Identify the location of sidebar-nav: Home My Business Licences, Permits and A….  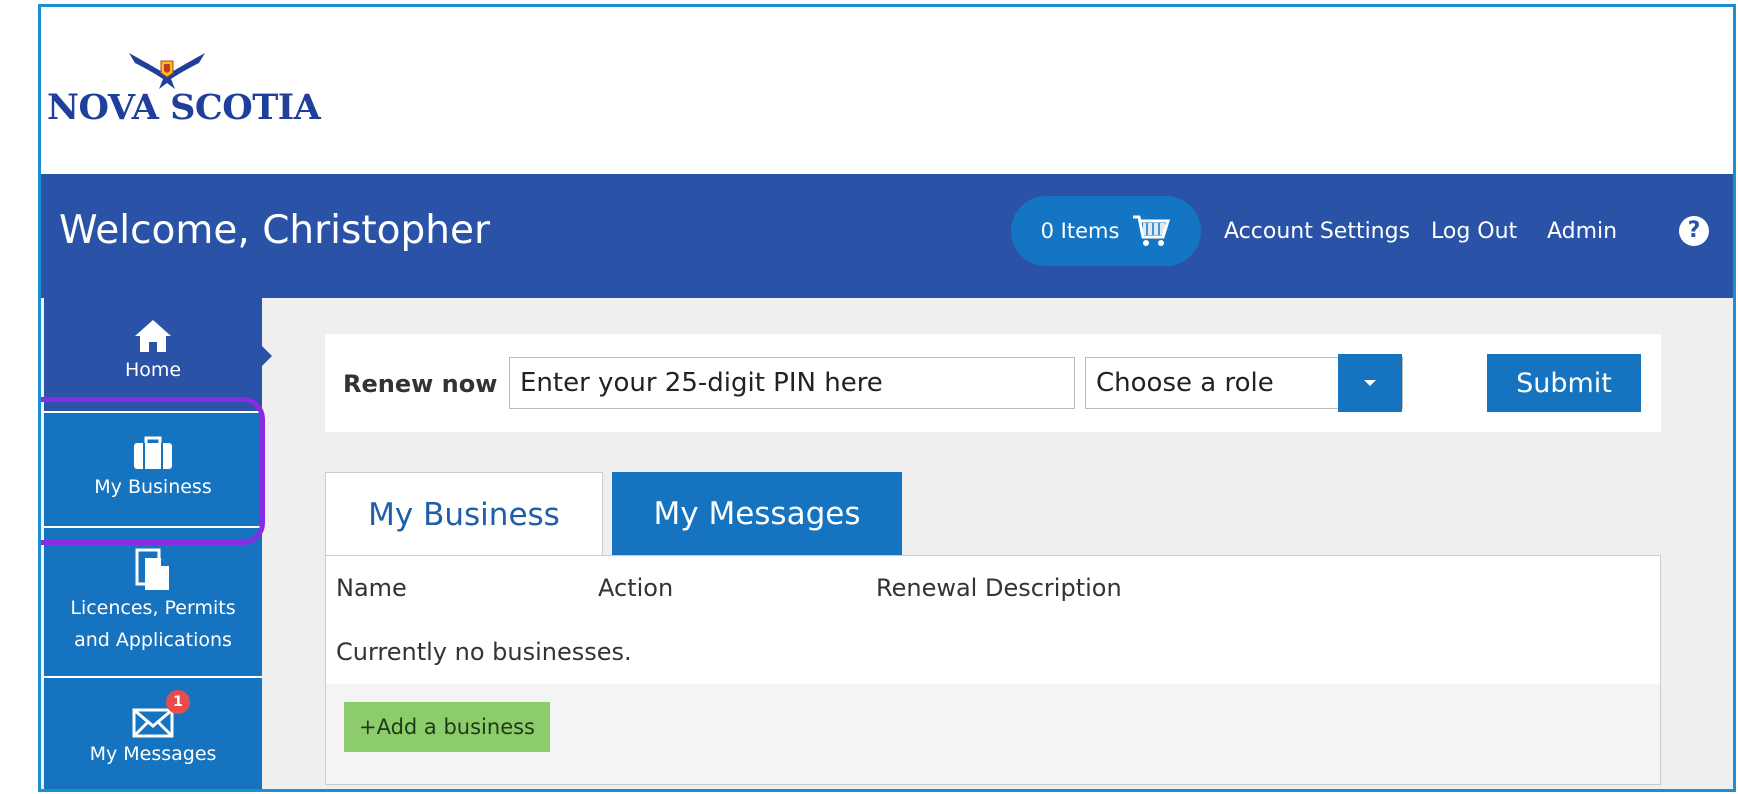
(158, 543).